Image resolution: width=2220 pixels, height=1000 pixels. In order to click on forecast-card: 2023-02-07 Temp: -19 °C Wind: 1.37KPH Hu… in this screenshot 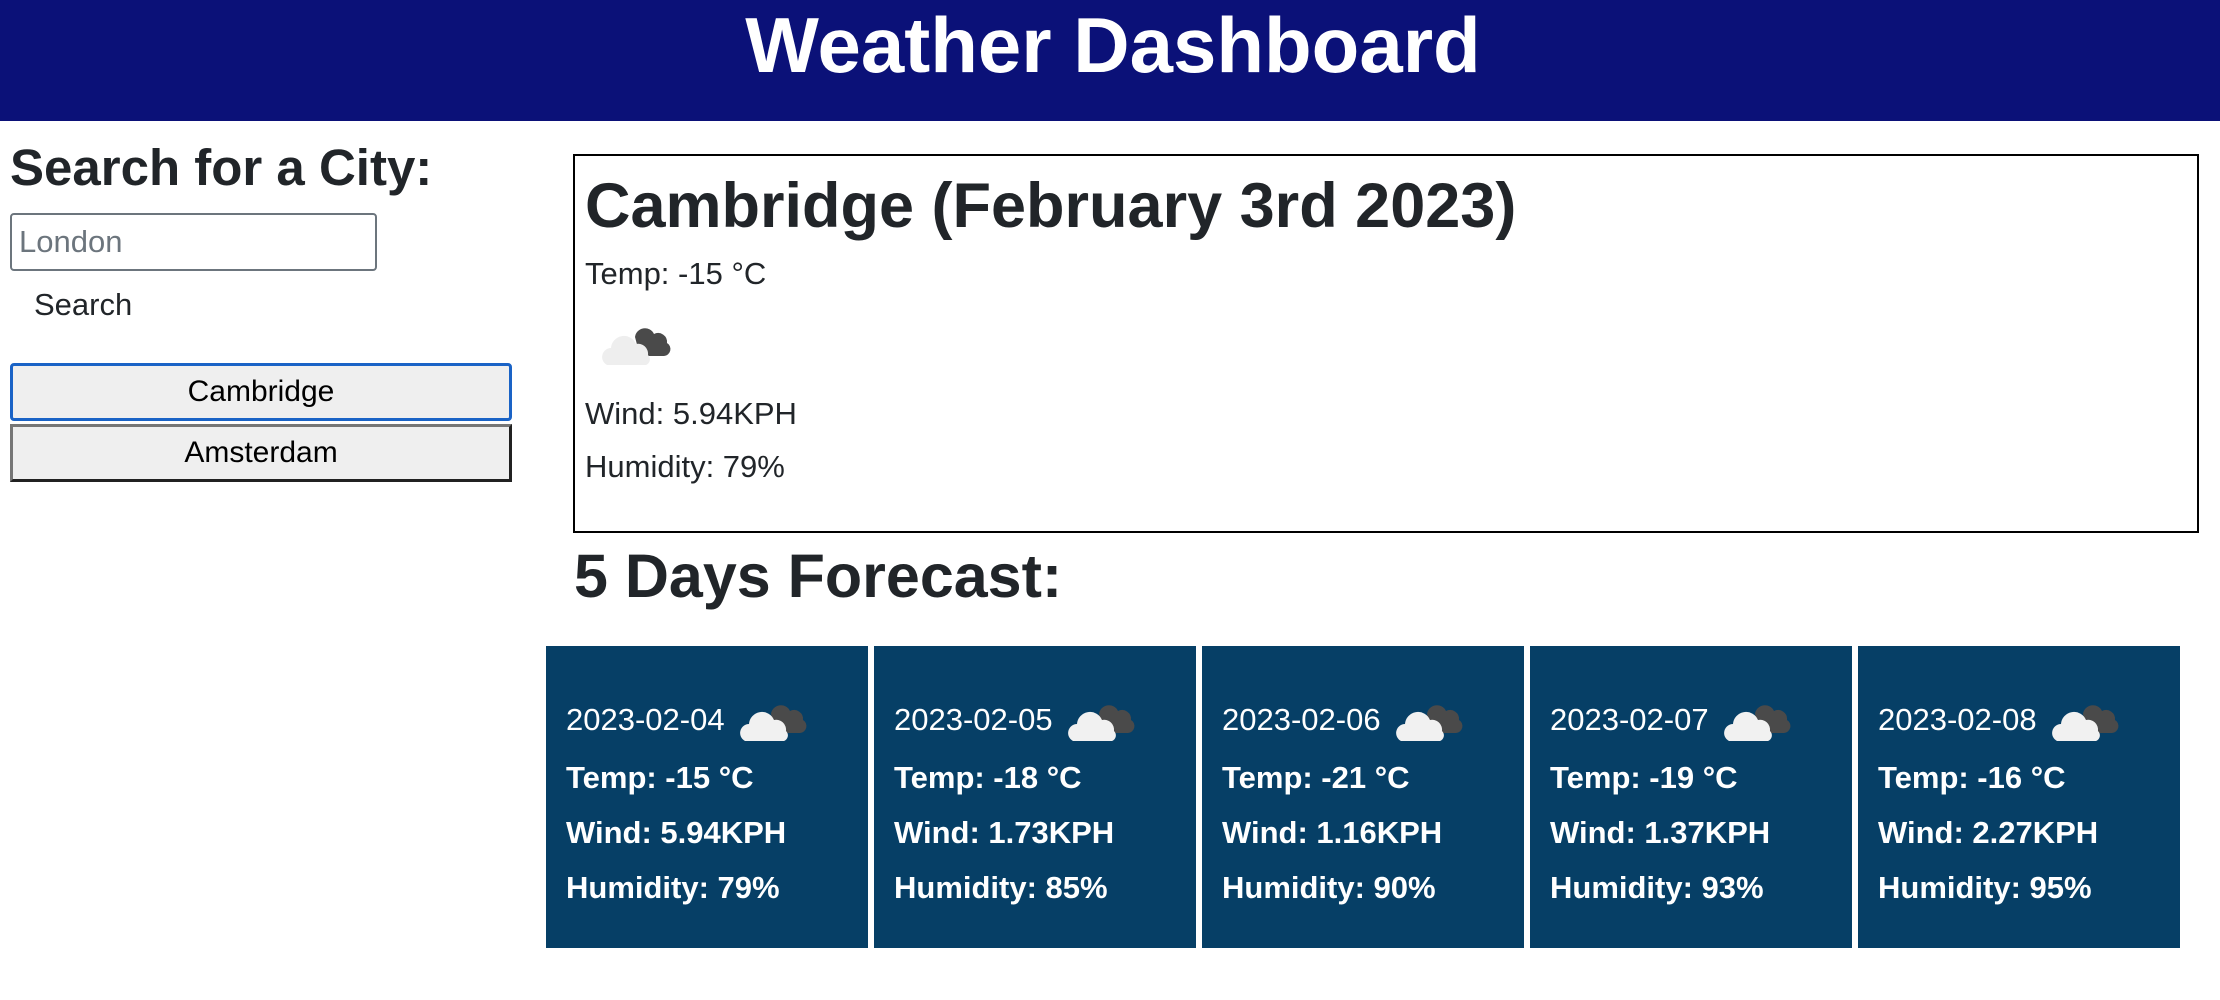, I will do `click(1691, 797)`.